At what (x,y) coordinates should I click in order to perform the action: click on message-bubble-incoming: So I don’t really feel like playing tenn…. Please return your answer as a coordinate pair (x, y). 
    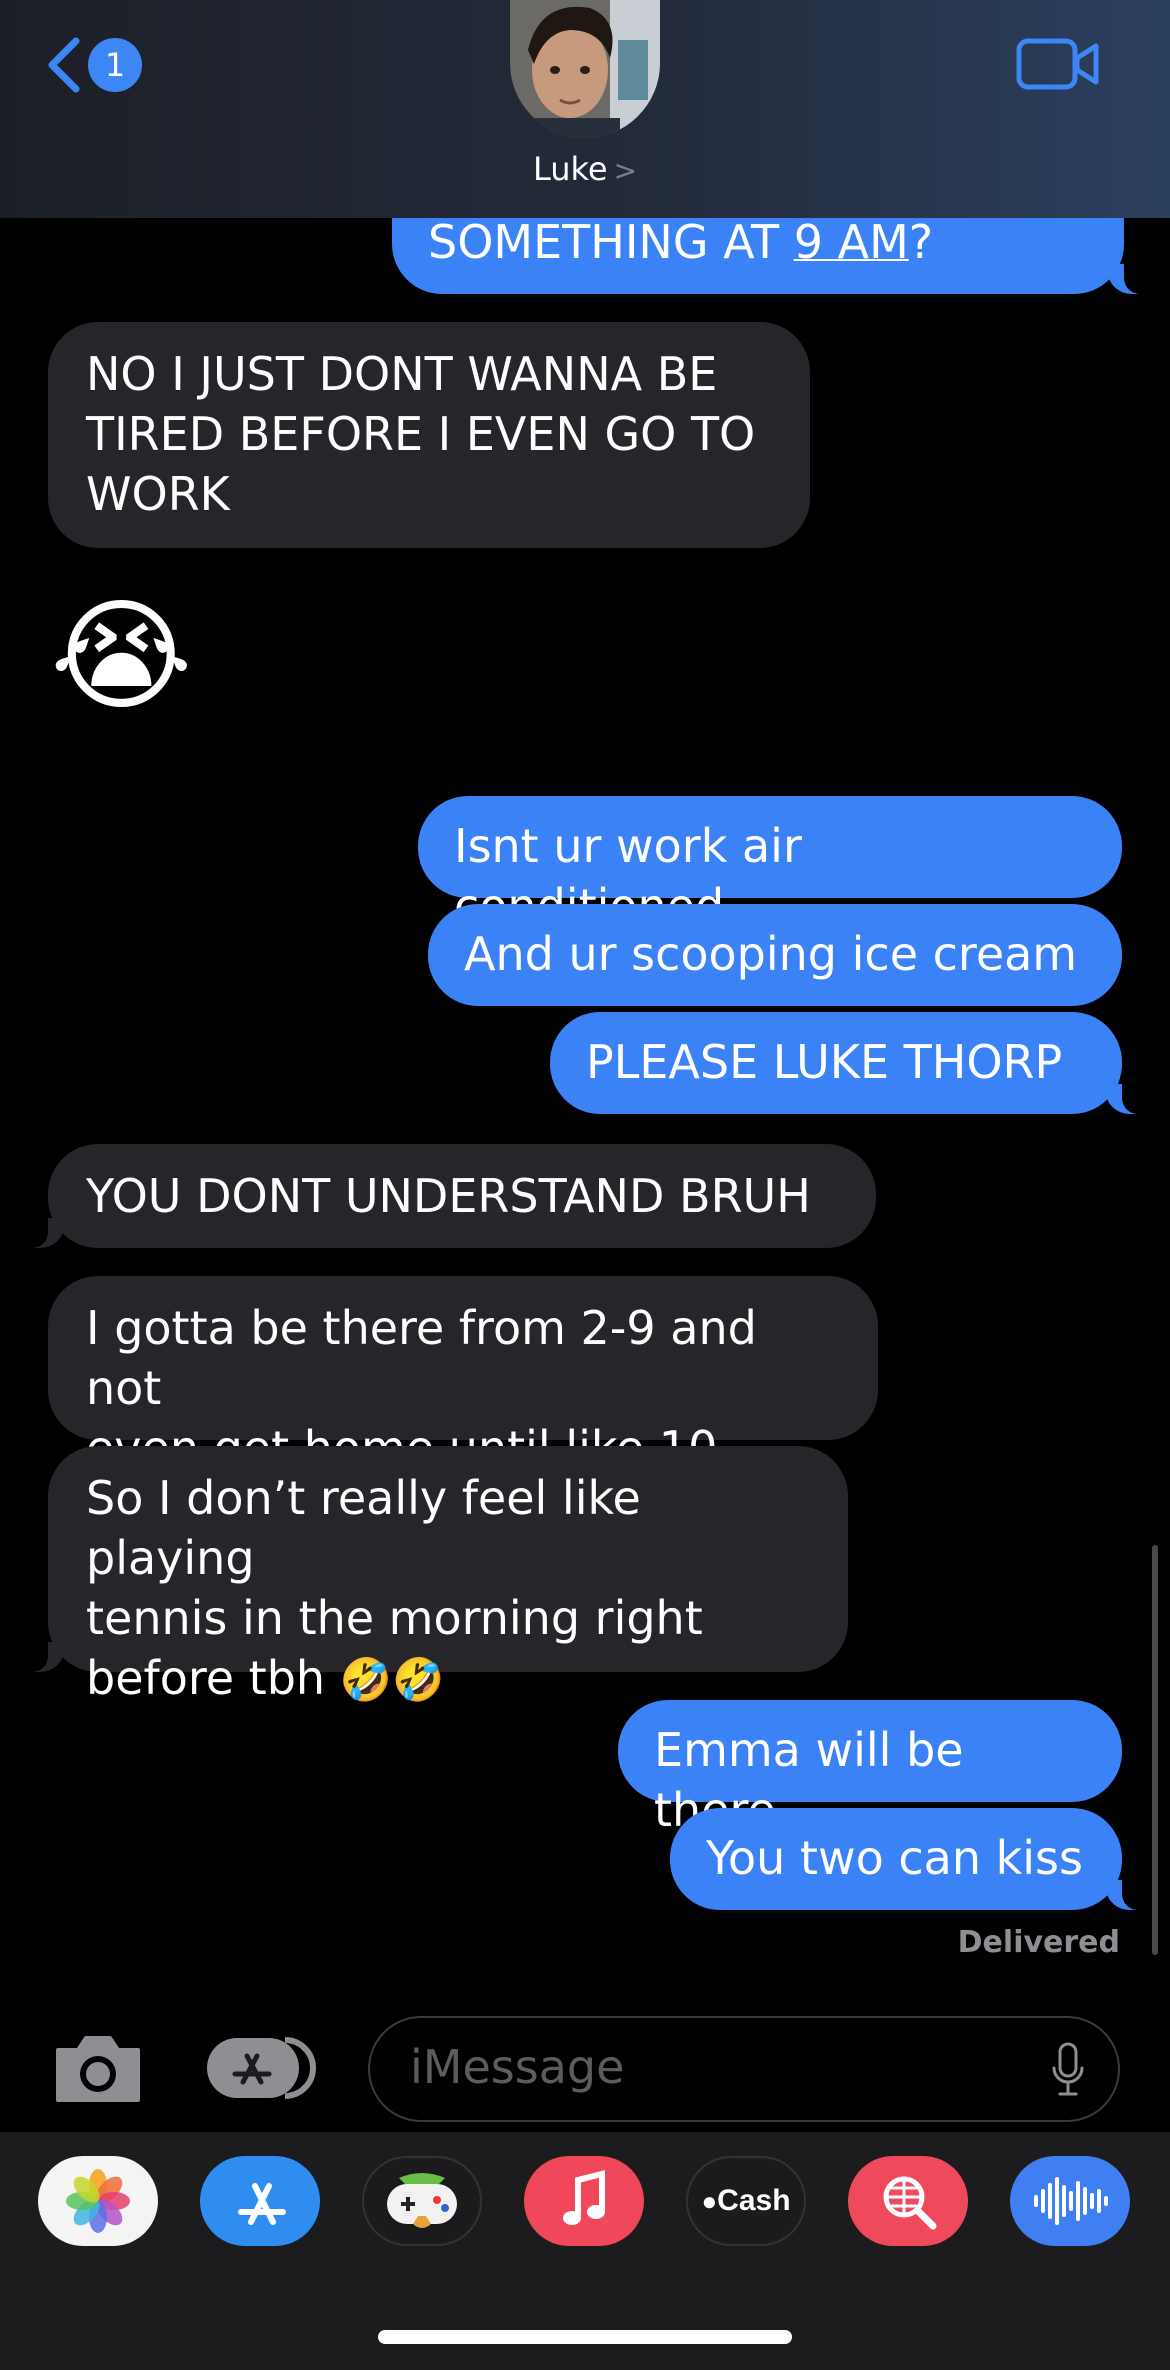
    Looking at the image, I should click on (435, 1575).